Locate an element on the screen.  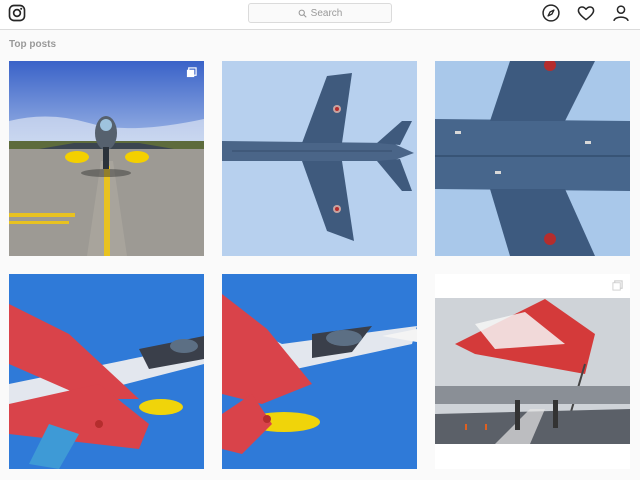
jet-underside-photo is located at coordinates (319, 158).